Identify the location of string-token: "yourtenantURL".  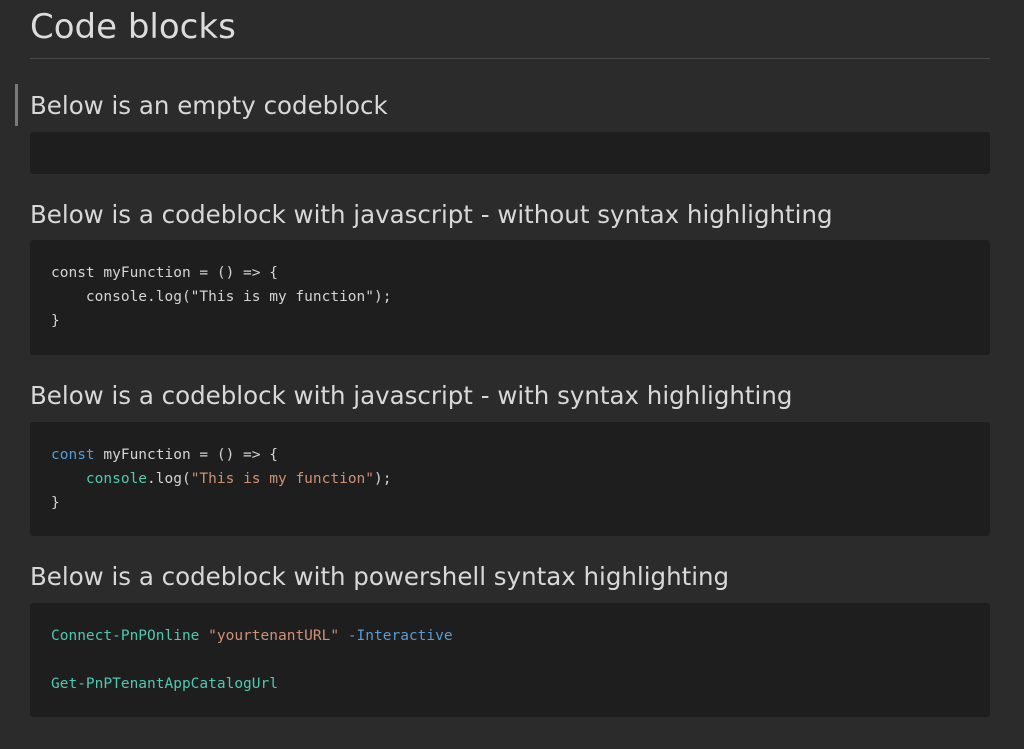
(274, 636).